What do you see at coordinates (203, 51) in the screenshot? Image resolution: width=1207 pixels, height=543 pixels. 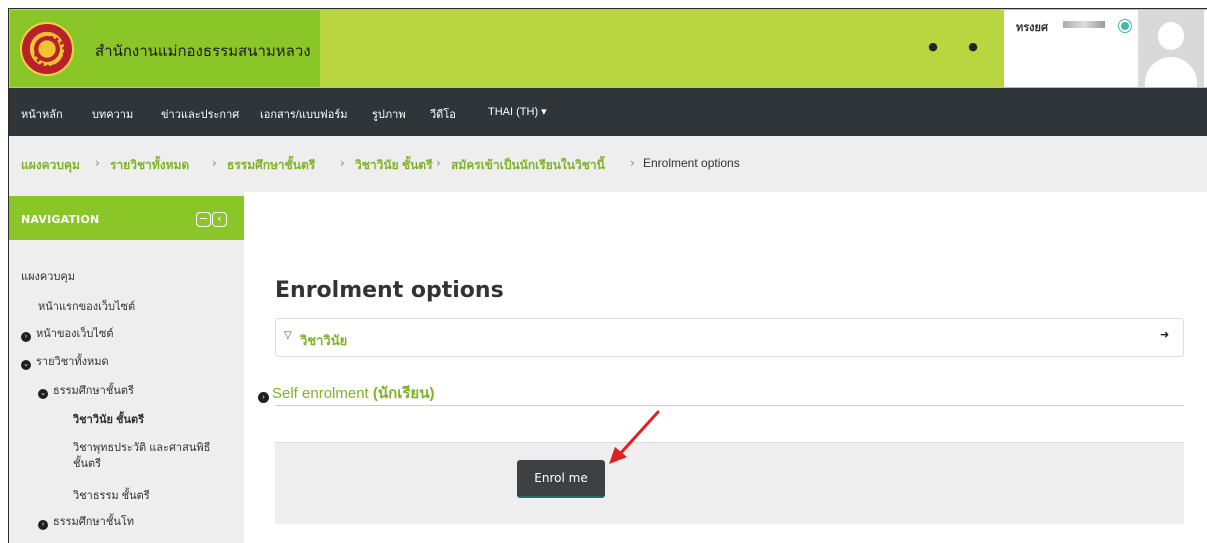 I see `site-name: สำนักงานแม่กองธรรมสนามหลวง` at bounding box center [203, 51].